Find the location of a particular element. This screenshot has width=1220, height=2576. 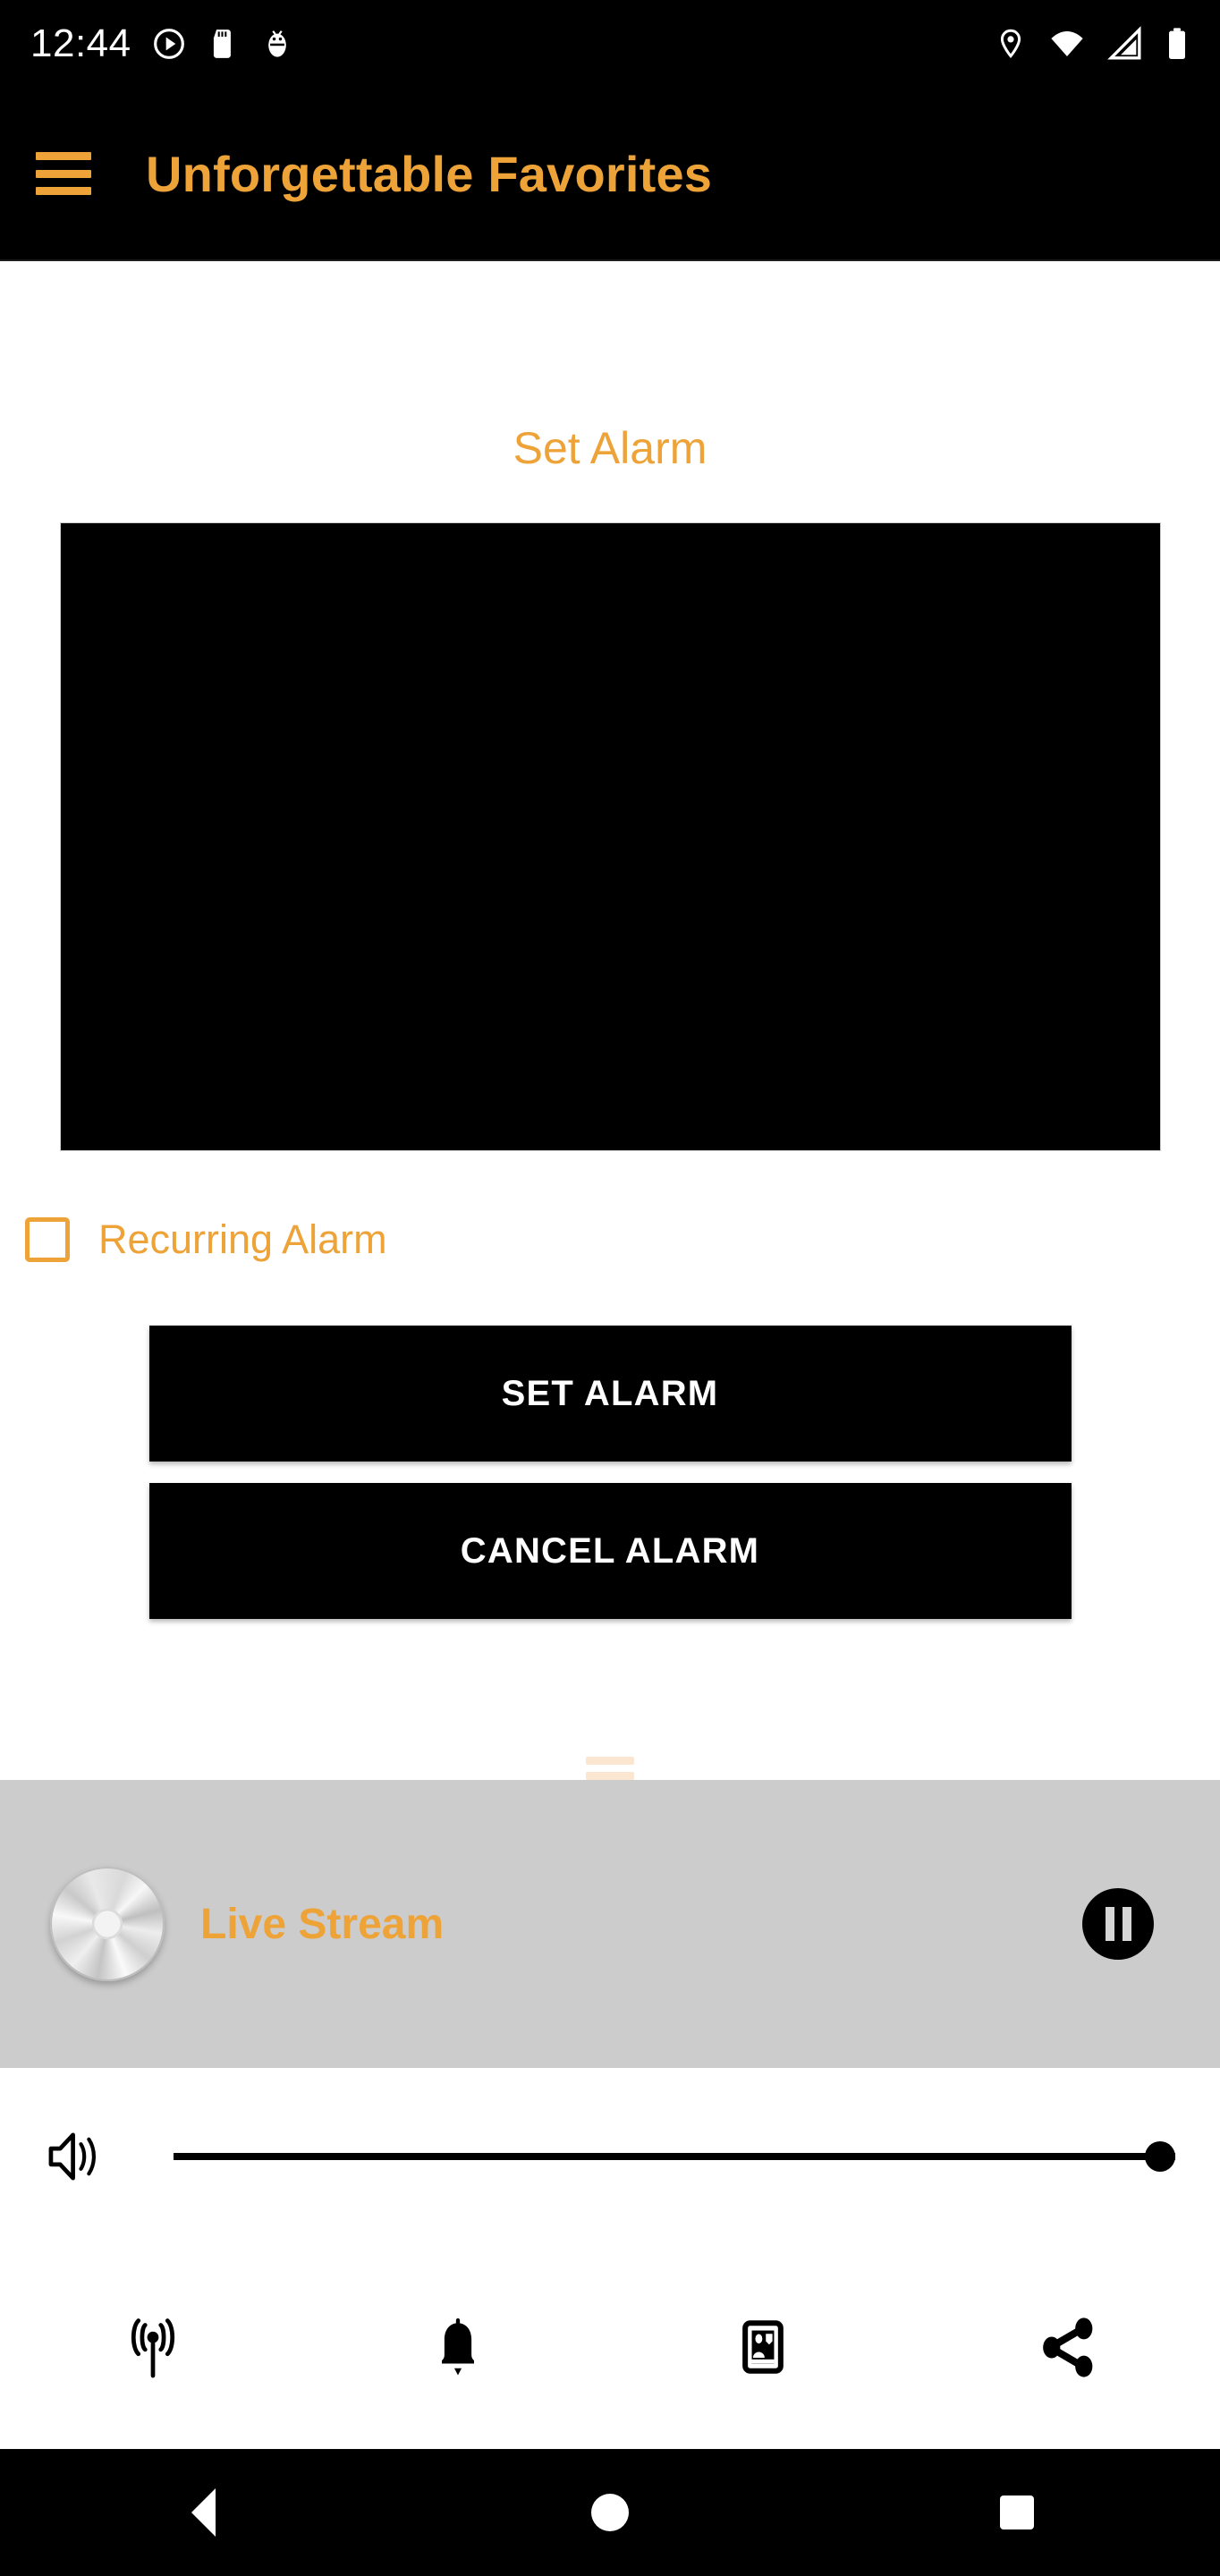

share-icon is located at coordinates (1067, 2347).